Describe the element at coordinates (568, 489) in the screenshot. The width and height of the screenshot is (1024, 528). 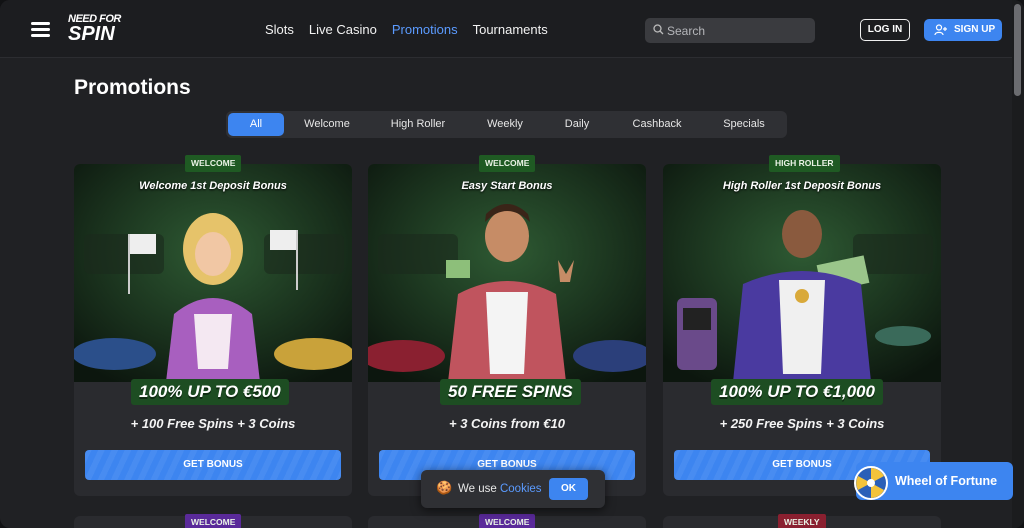
I see `cookie-ok-button: OK` at that location.